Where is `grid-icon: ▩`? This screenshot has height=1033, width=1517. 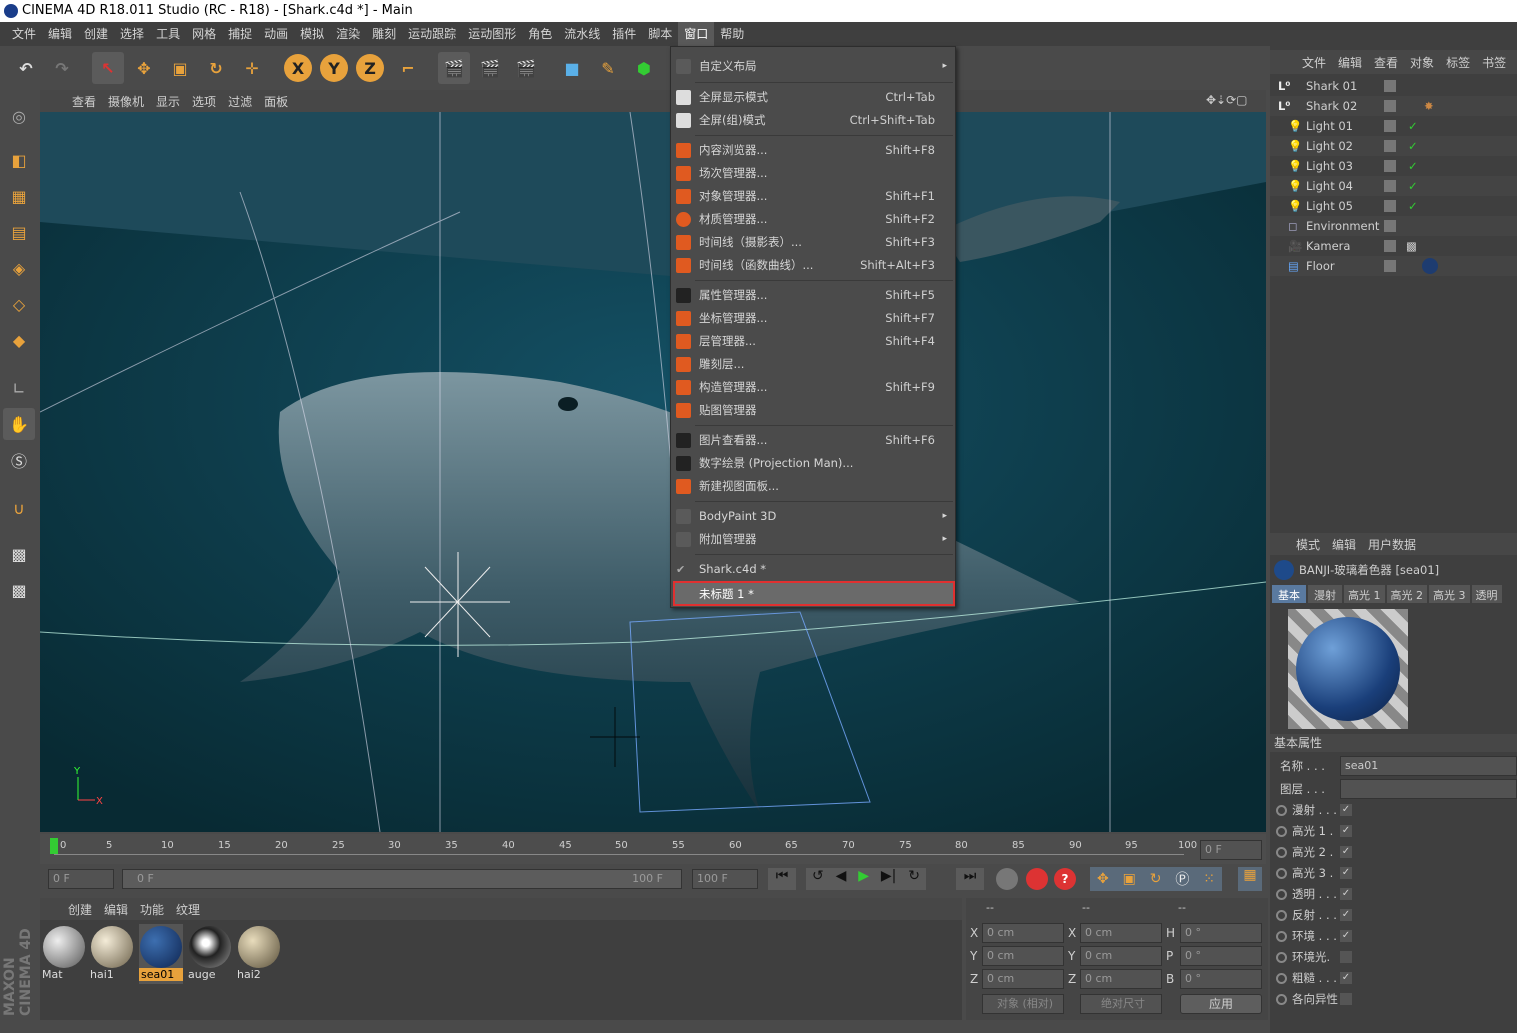
grid-icon: ▩ is located at coordinates (19, 590).